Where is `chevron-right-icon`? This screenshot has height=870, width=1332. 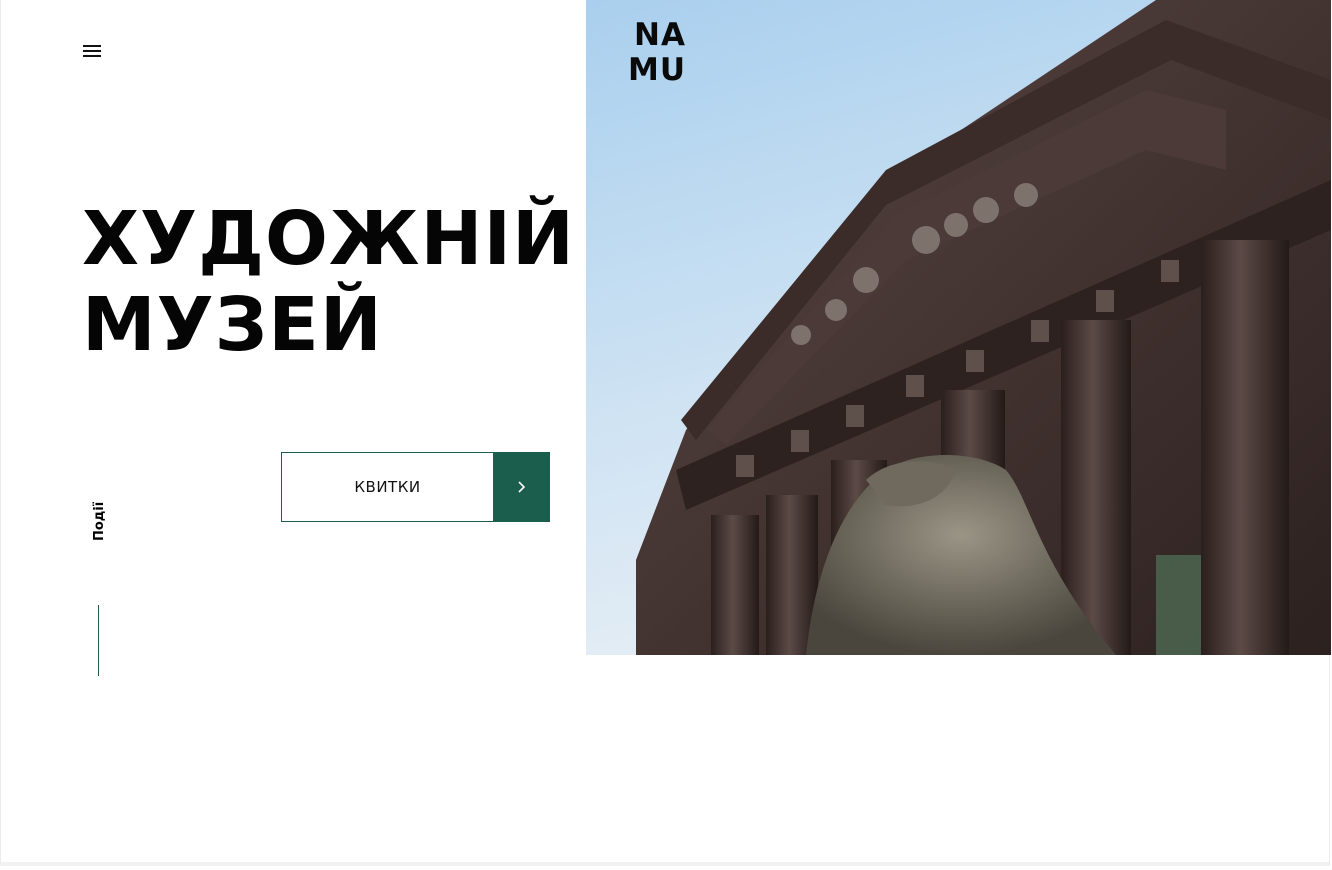
chevron-right-icon is located at coordinates (521, 487).